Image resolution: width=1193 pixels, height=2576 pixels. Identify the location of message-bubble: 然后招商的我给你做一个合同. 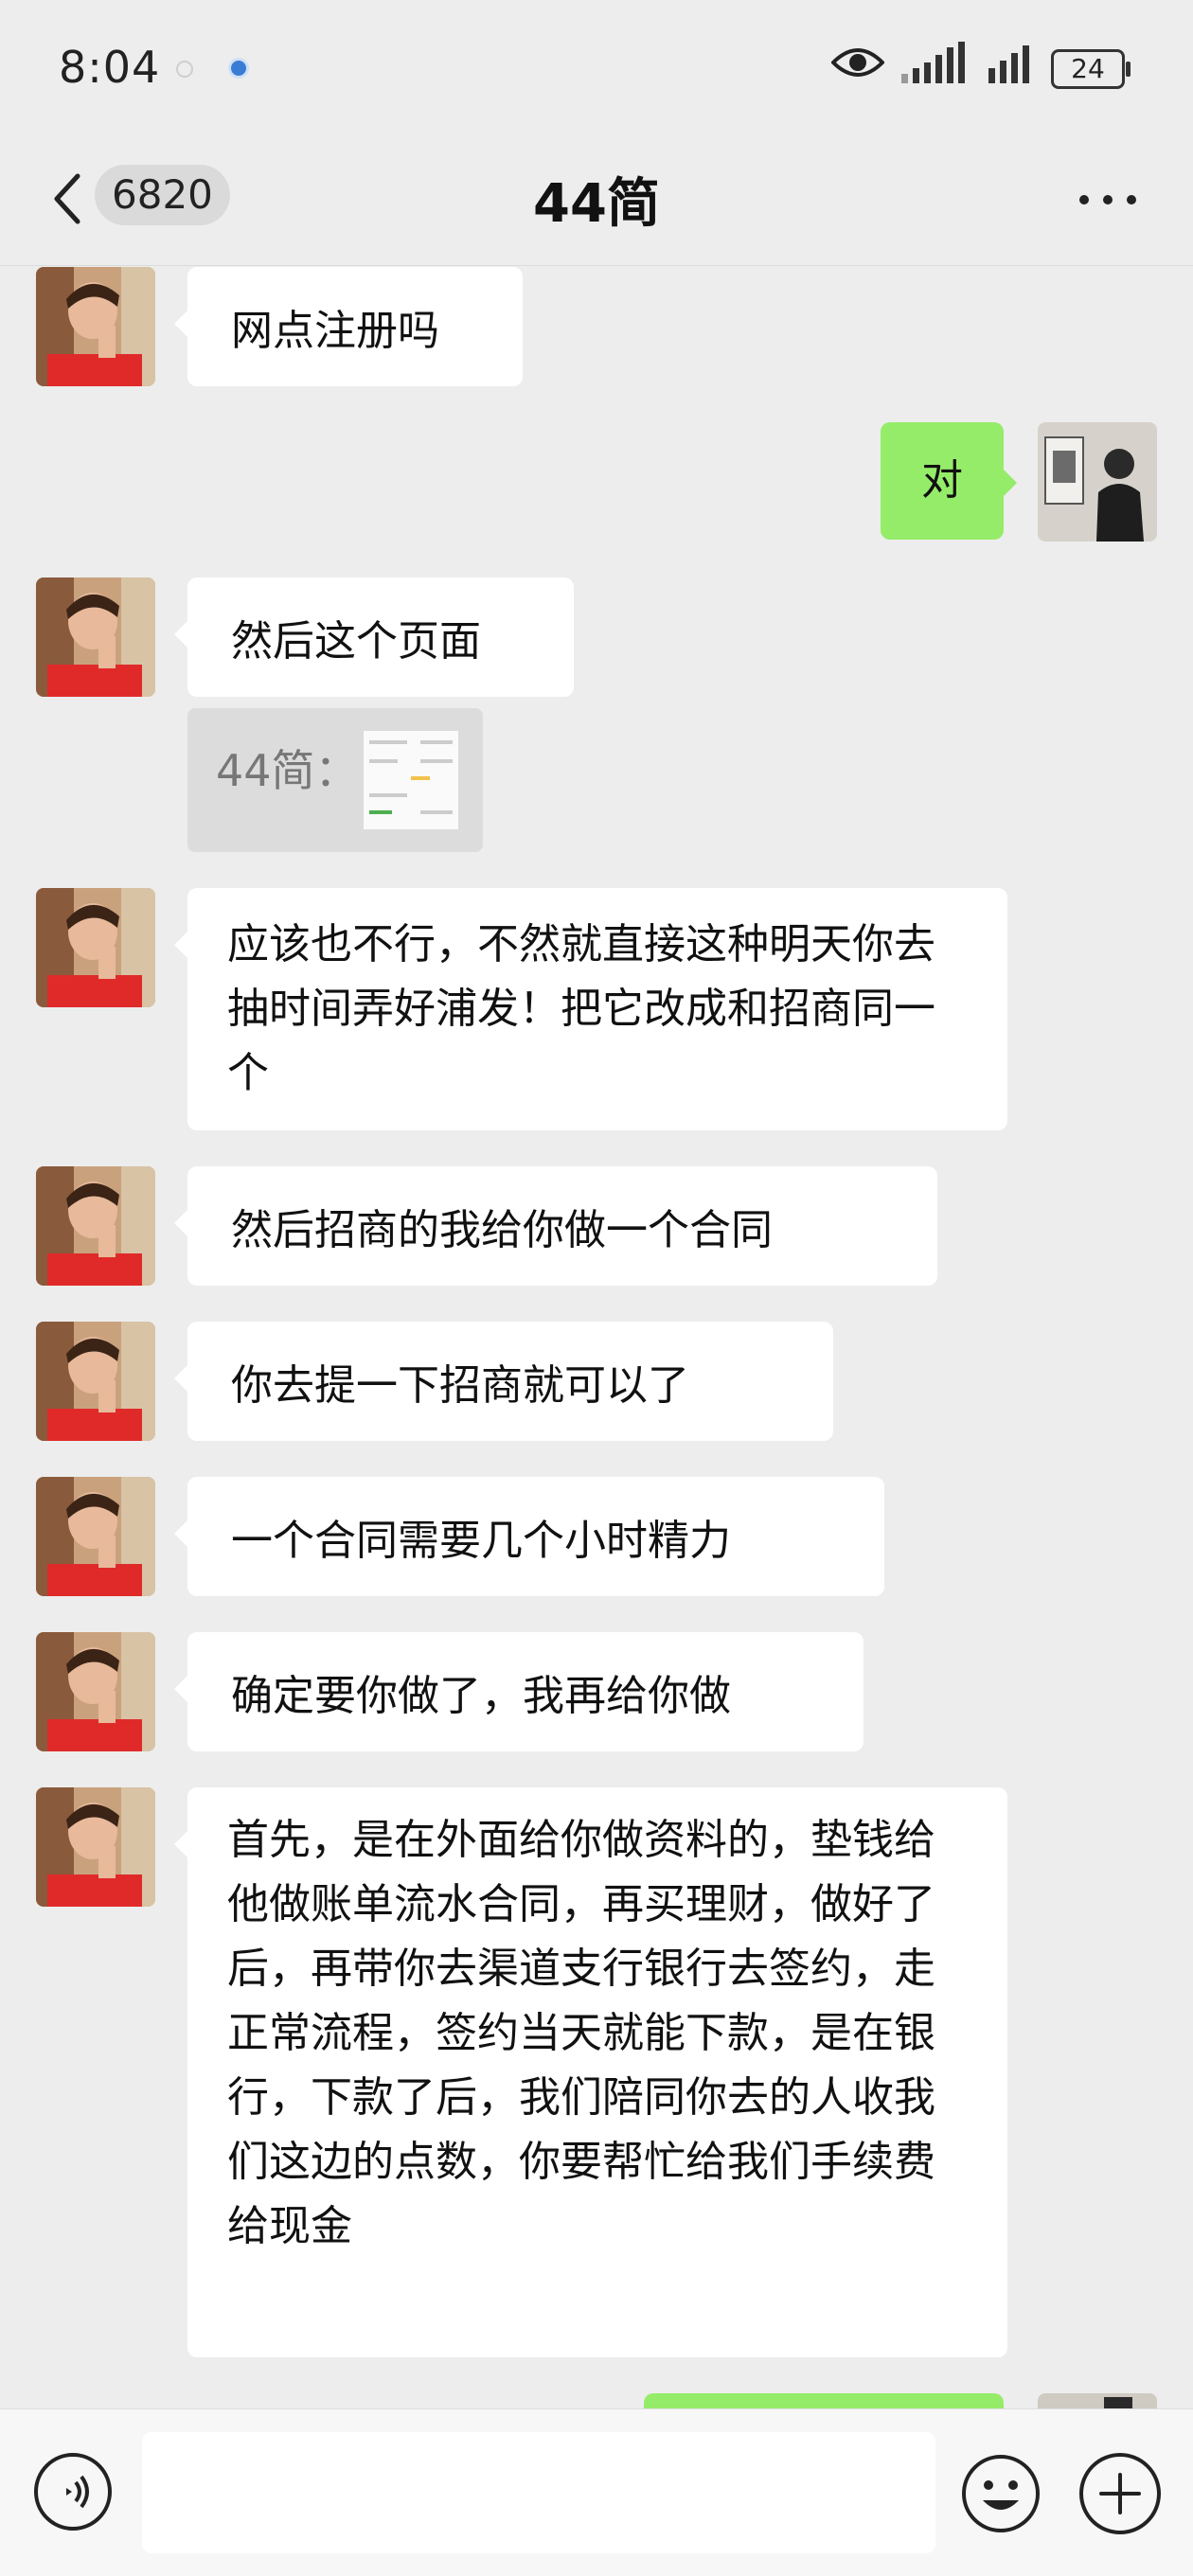
(555, 1226).